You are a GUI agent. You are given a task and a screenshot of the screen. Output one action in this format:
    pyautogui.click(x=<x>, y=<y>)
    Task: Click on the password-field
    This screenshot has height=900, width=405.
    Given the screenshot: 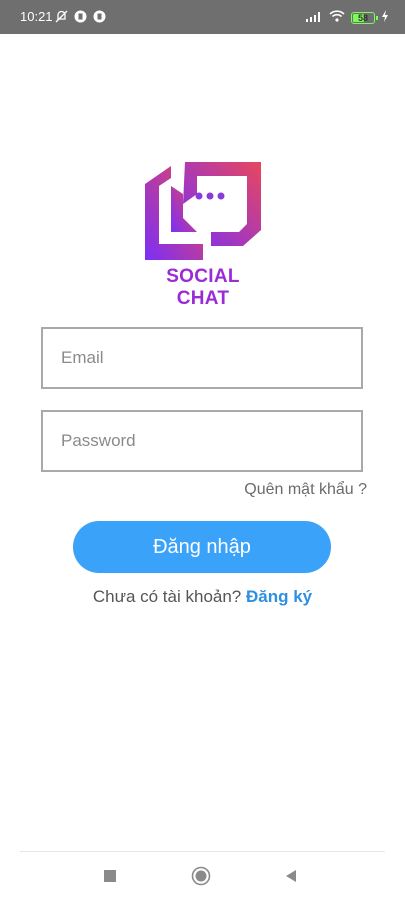 What is the action you would take?
    pyautogui.click(x=202, y=441)
    